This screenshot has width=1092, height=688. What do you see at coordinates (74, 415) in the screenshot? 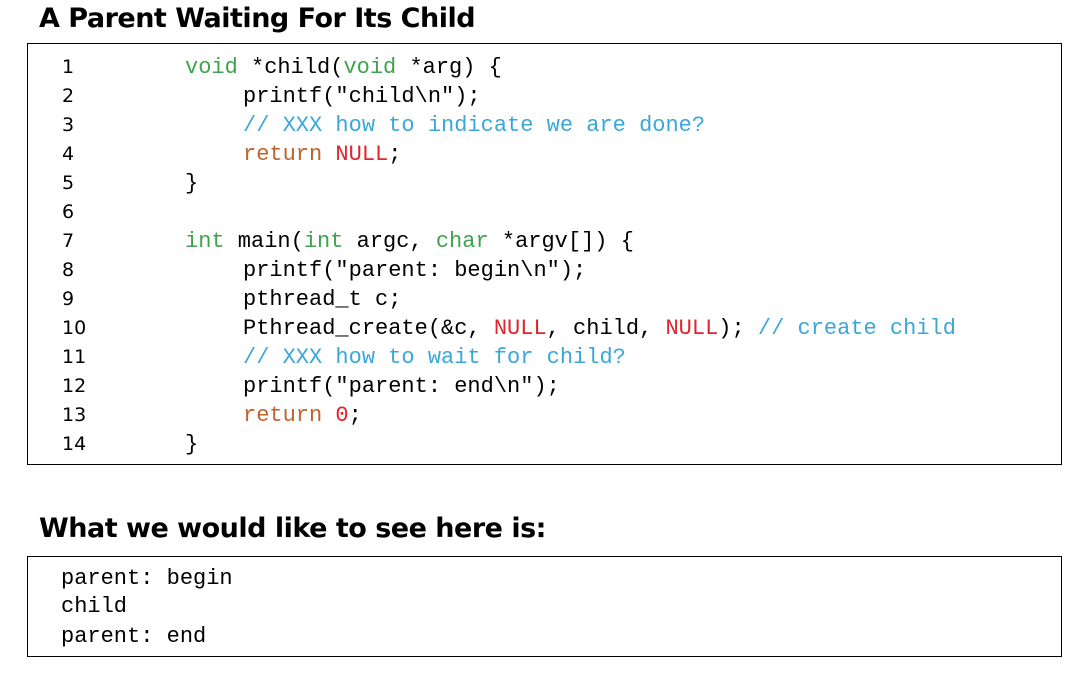
I see `line-number: 13` at bounding box center [74, 415].